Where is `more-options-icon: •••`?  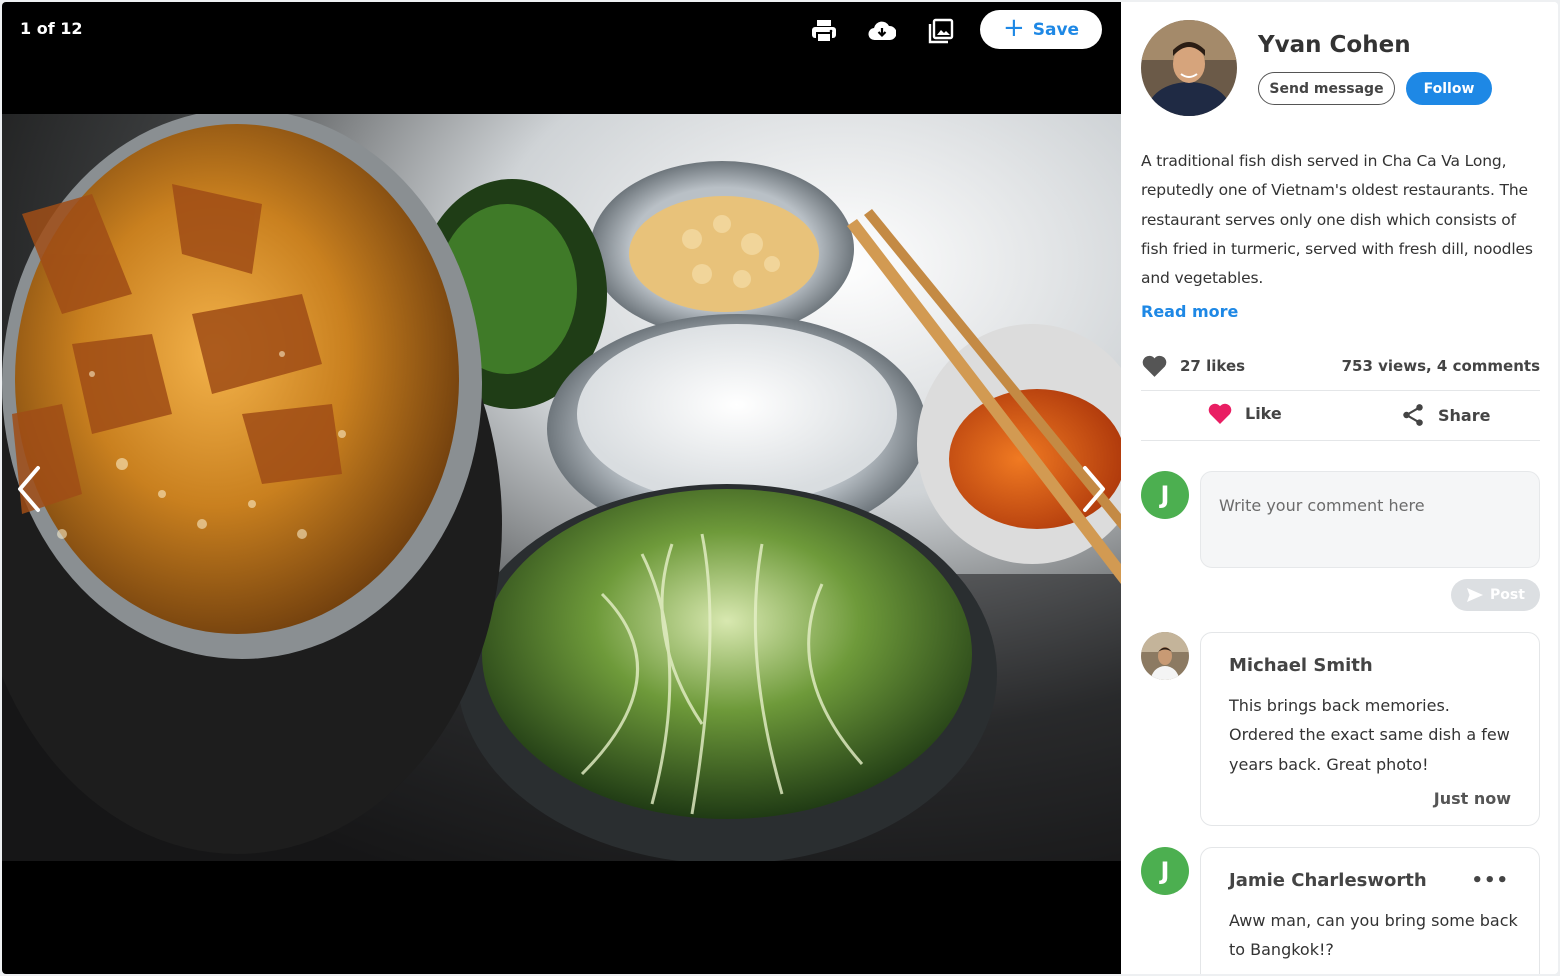
more-options-icon: ••• is located at coordinates (1490, 880).